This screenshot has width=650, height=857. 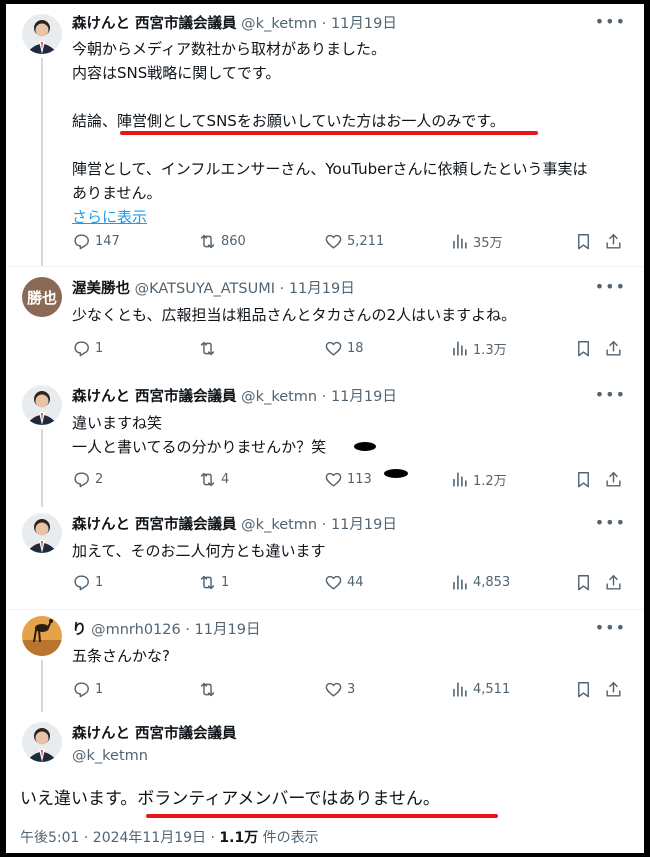 What do you see at coordinates (476, 241) in the screenshot?
I see `views-button: 35万` at bounding box center [476, 241].